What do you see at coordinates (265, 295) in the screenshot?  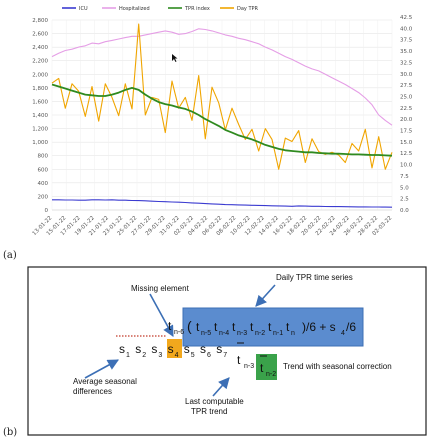 I see `arrow-daily-tpr` at bounding box center [265, 295].